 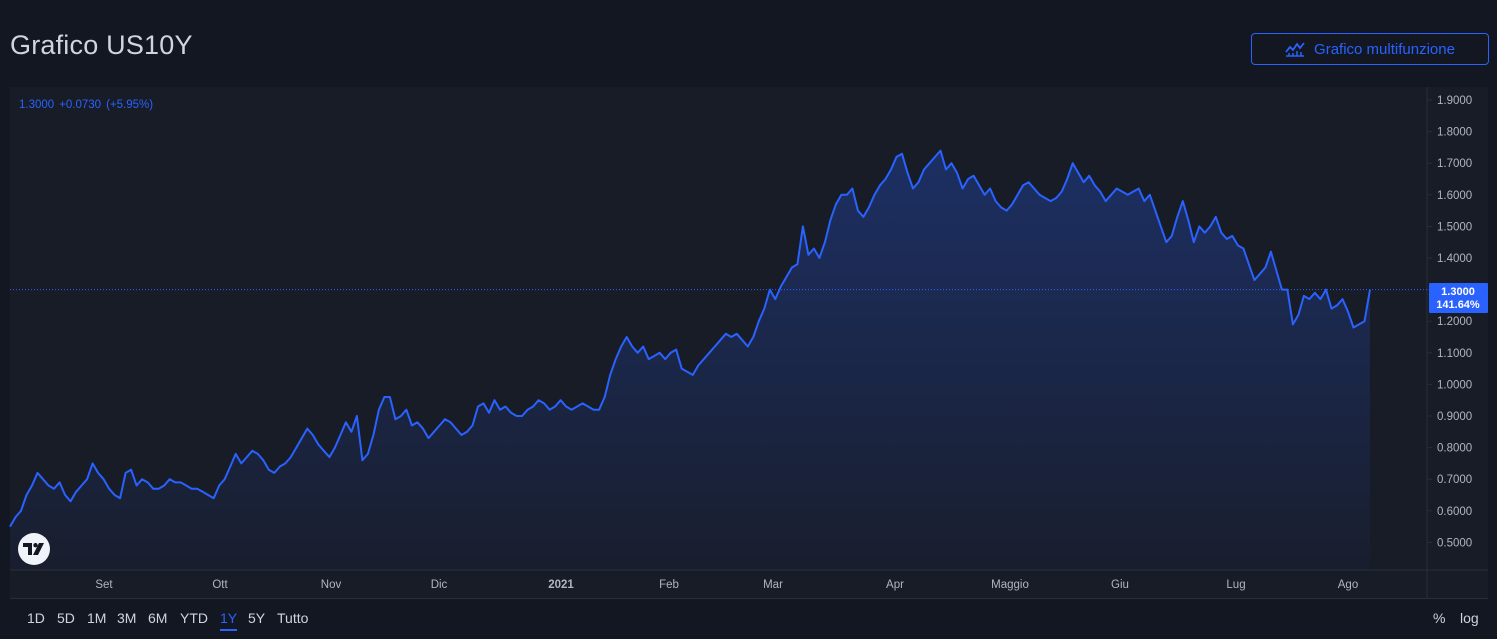 I want to click on y-tick-label: 1.6000, so click(x=1454, y=196).